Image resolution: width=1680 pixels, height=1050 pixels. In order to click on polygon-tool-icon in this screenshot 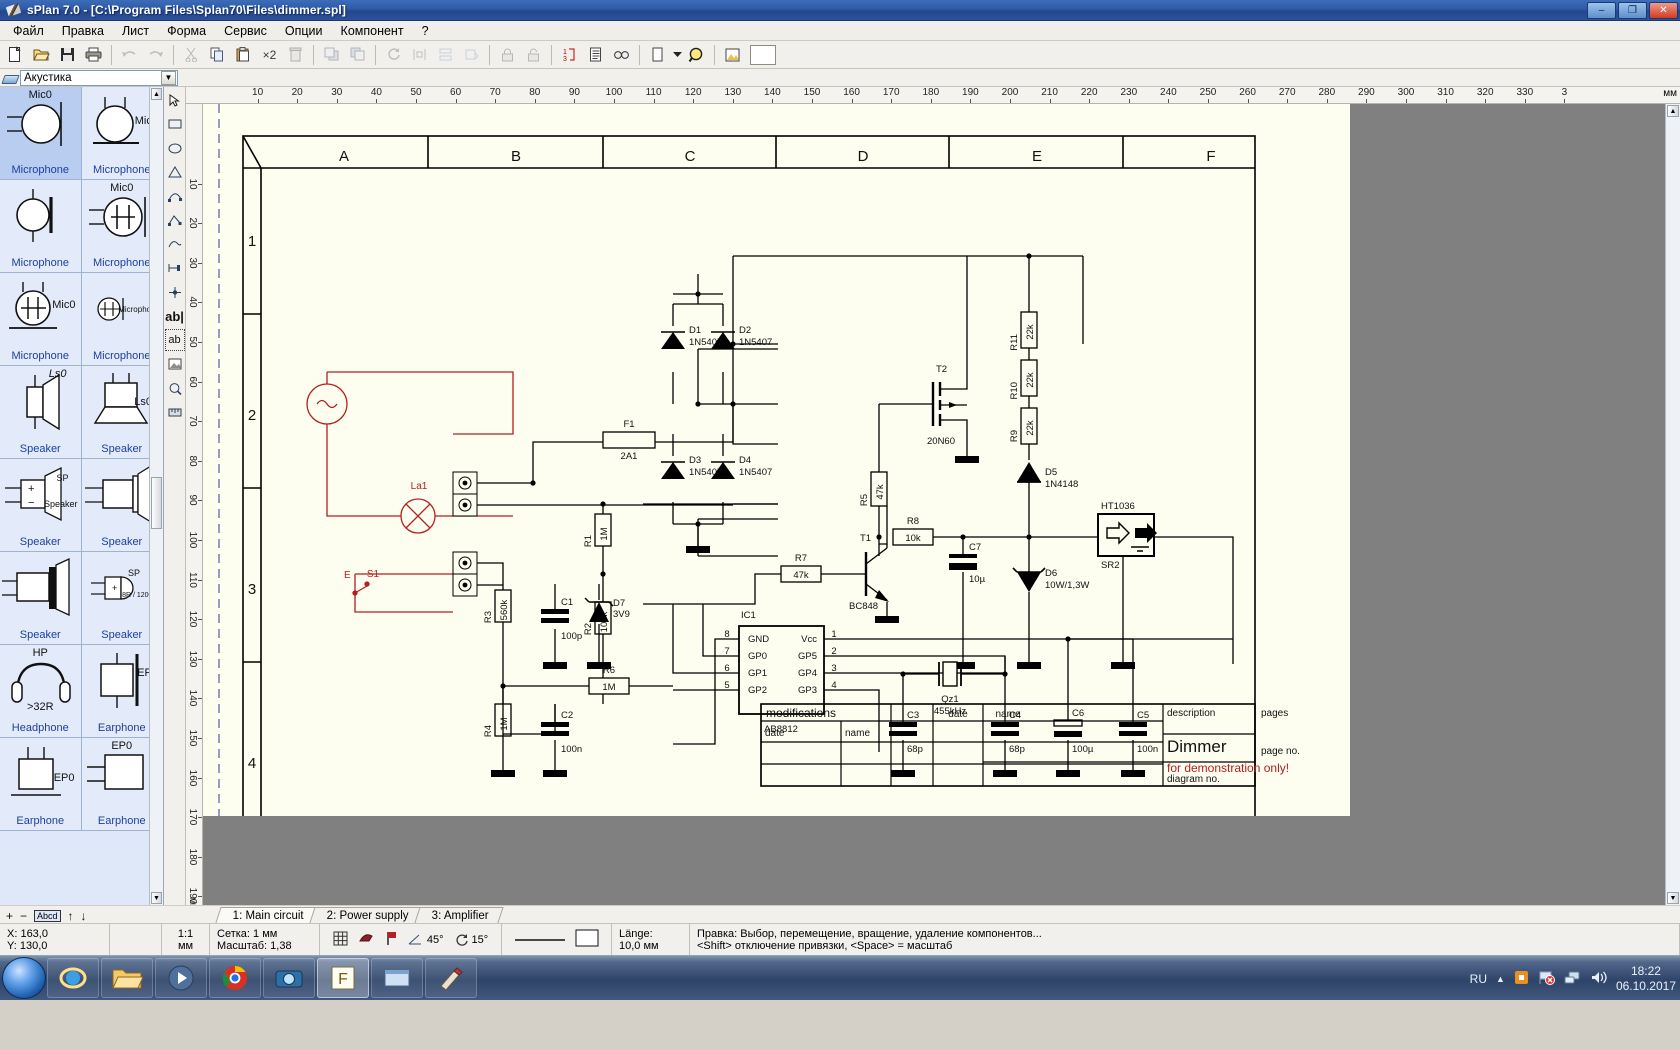, I will do `click(175, 172)`.